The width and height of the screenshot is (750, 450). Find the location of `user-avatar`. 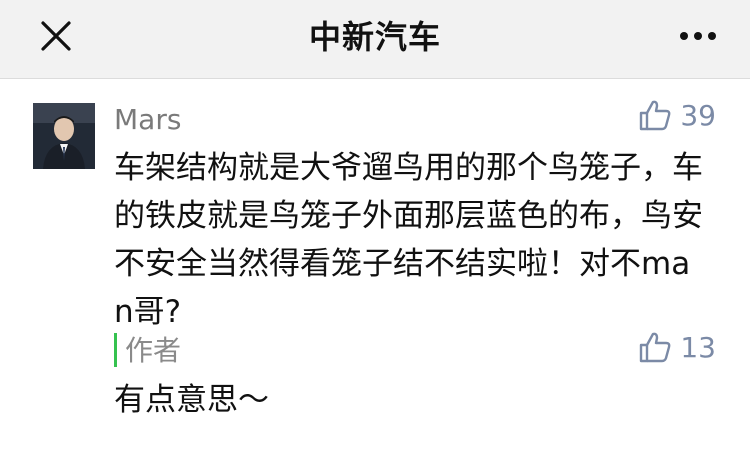

user-avatar is located at coordinates (64, 136).